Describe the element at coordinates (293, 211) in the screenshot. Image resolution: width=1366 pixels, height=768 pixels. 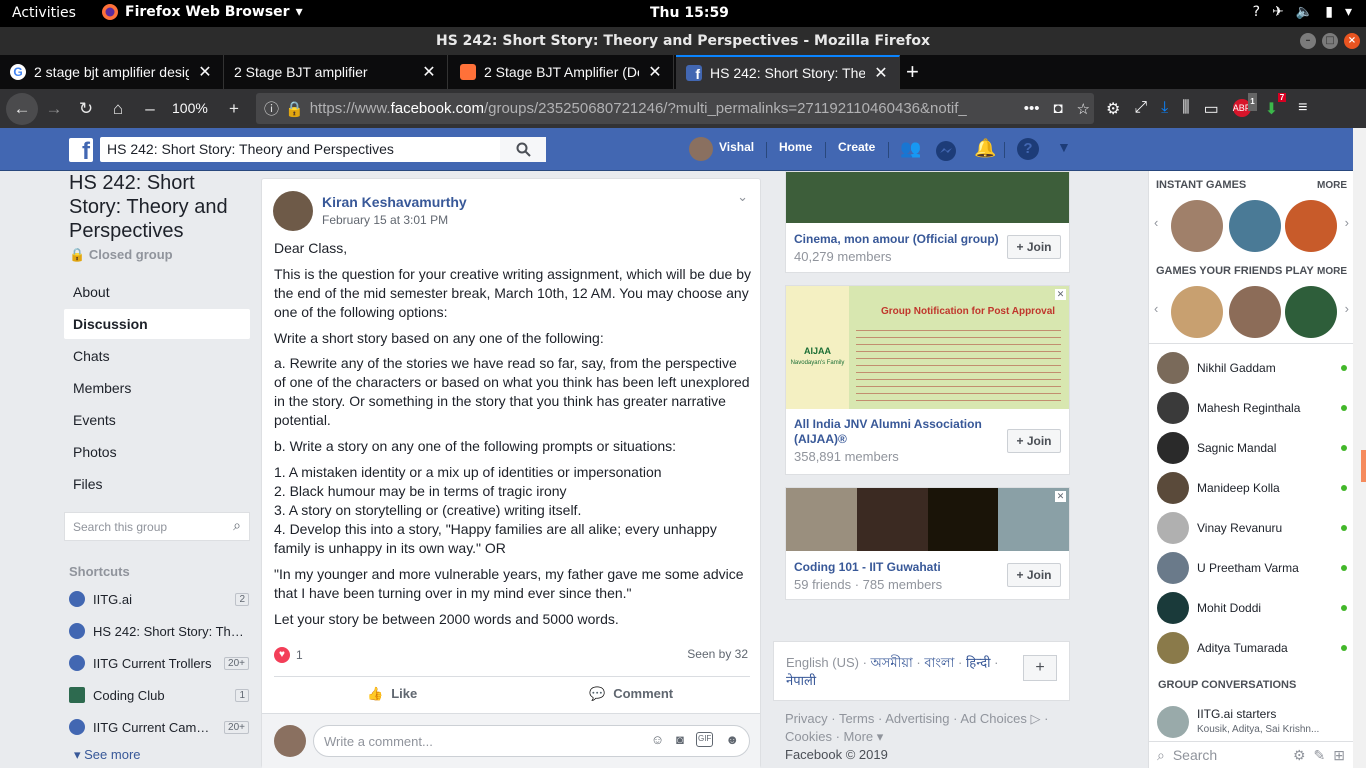
I see `author-avatar` at that location.